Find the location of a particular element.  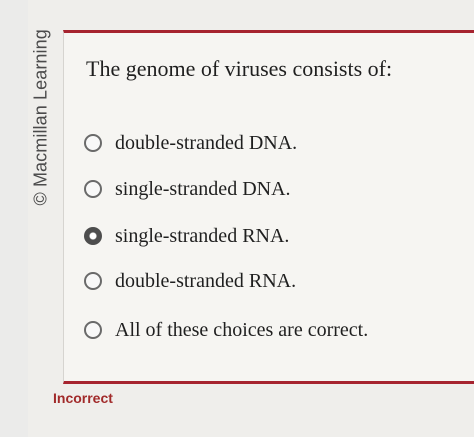

choice-double-stranded-rna: double-stranded RNA. is located at coordinates (190, 281).